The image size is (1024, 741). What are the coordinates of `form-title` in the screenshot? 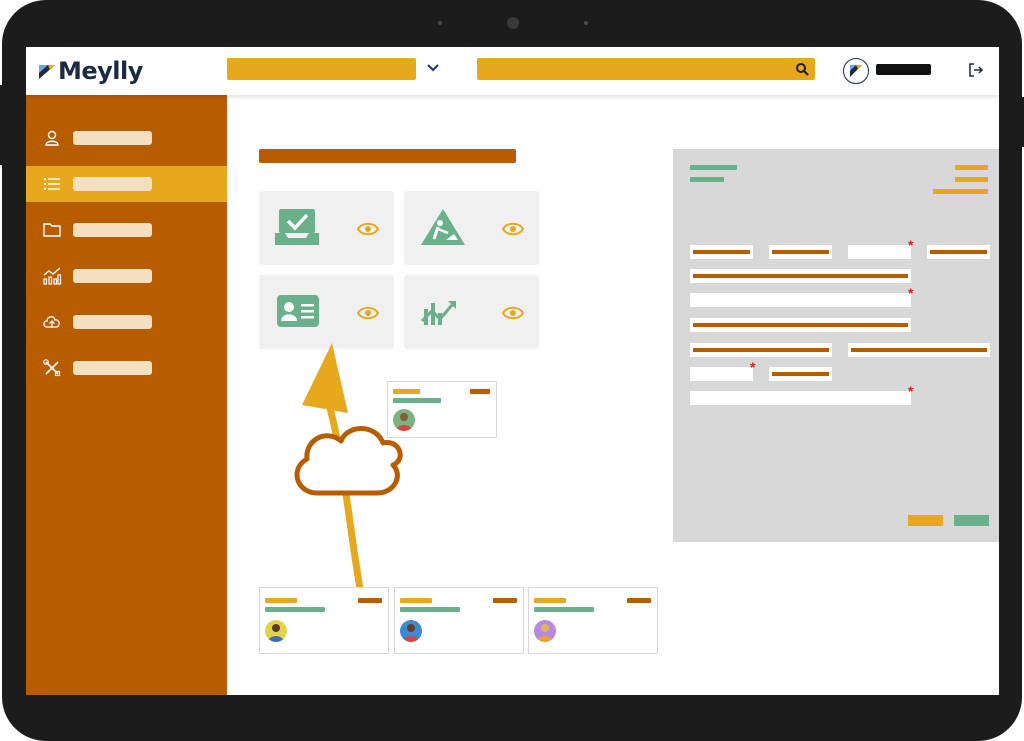 It's located at (713, 167).